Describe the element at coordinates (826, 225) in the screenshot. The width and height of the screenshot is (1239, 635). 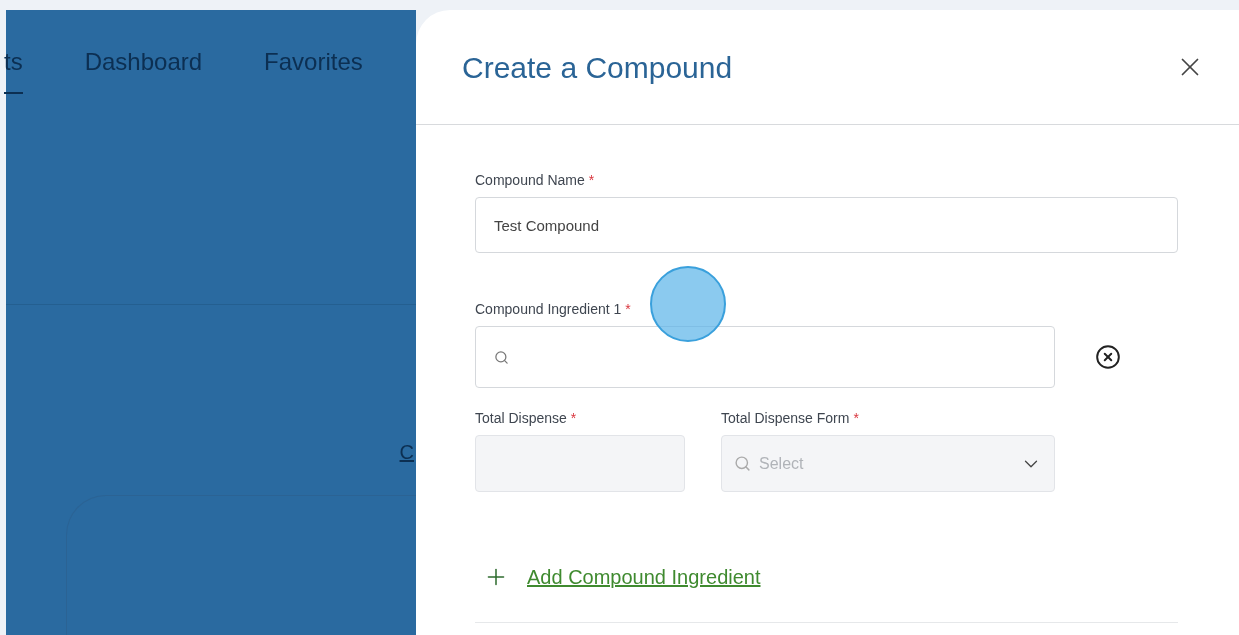
I see `compound-name-field: Test Compound` at that location.